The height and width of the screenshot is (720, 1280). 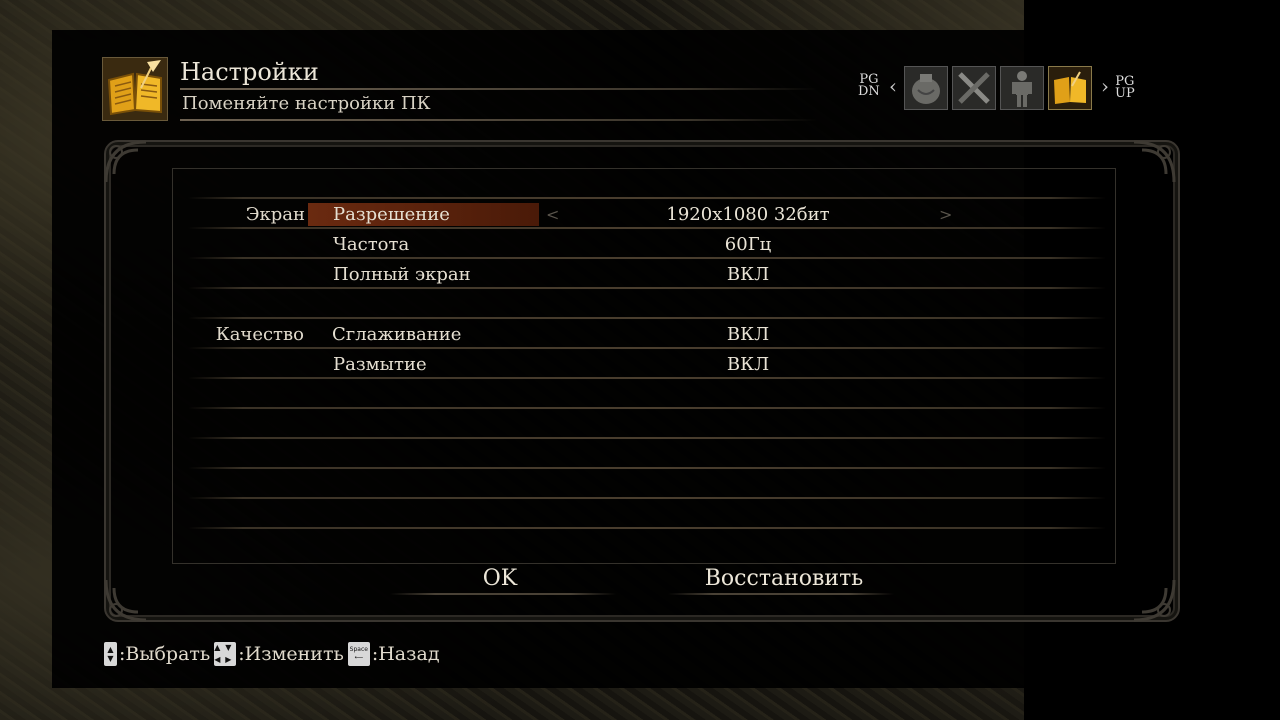 What do you see at coordinates (358, 649) in the screenshot?
I see `space-key-label: Space` at bounding box center [358, 649].